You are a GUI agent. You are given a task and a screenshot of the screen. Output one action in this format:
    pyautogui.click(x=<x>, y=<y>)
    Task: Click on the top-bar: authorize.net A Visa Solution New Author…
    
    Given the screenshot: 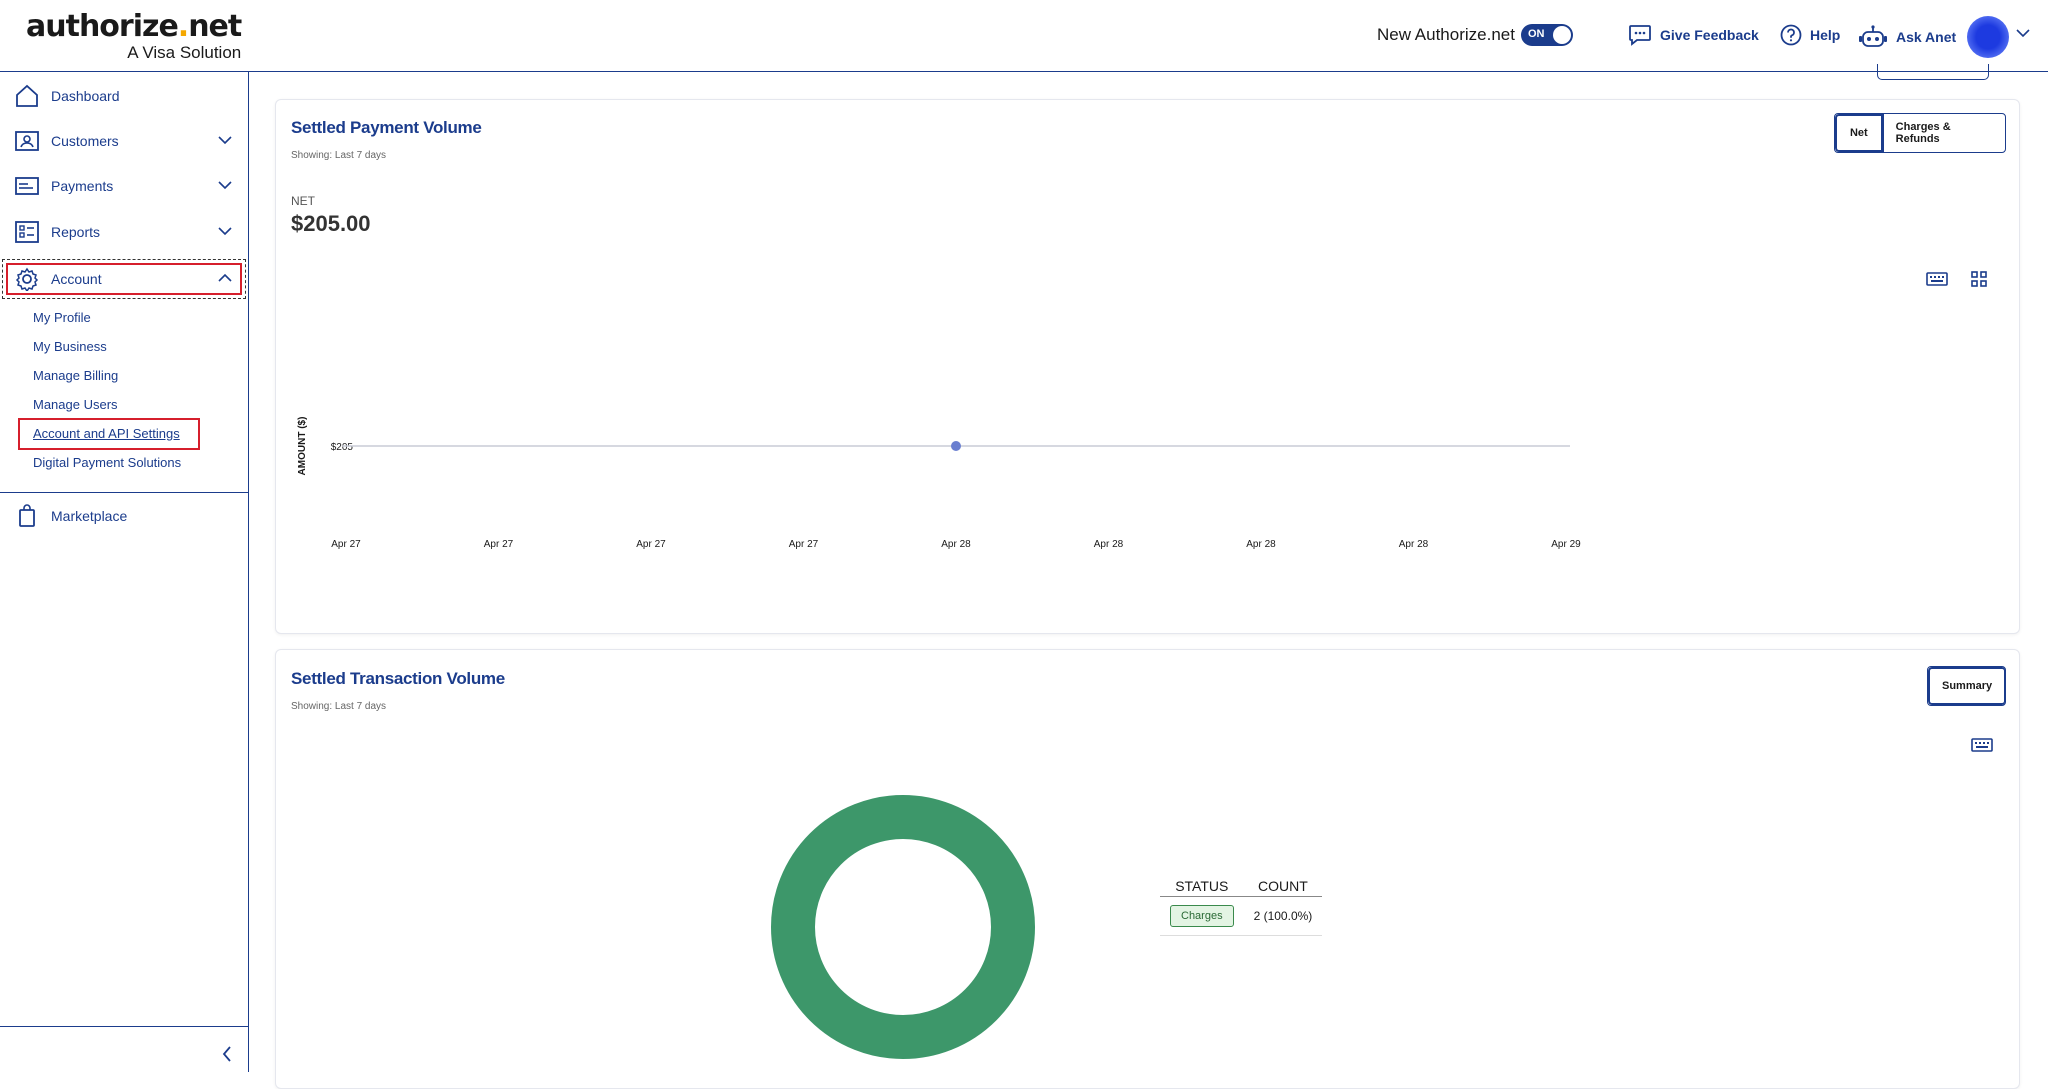 What is the action you would take?
    pyautogui.click(x=1024, y=36)
    